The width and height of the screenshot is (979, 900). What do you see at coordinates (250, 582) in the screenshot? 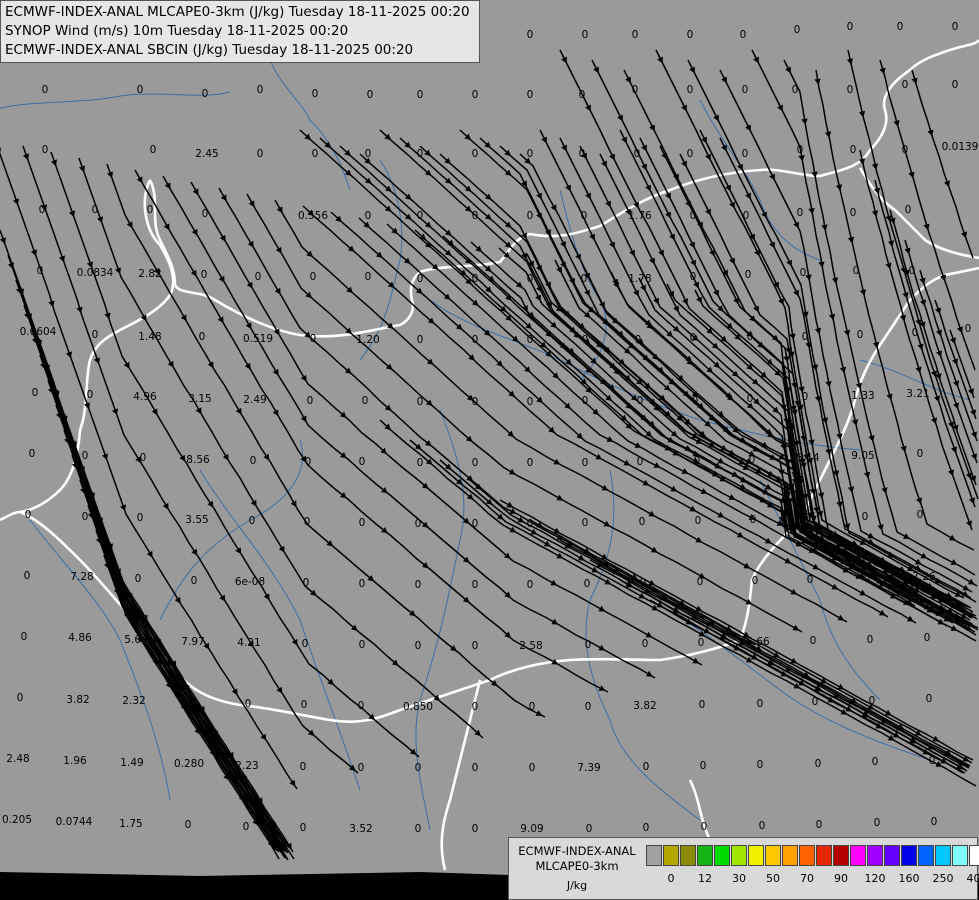
I see `value-label: 6e-08` at bounding box center [250, 582].